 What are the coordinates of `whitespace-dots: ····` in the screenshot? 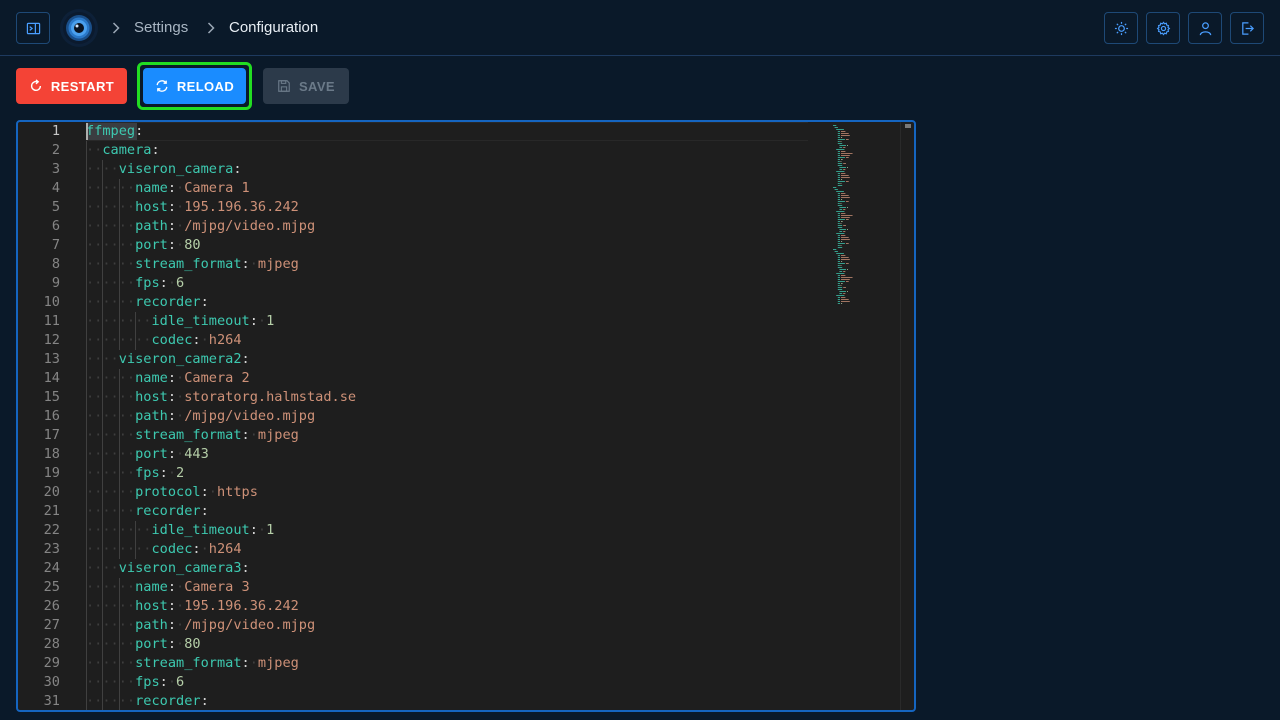 It's located at (102, 359).